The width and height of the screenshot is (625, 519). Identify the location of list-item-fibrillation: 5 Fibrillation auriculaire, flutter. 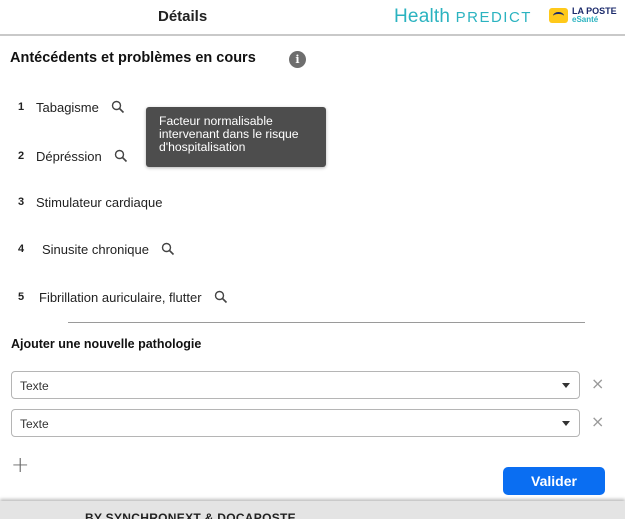
(123, 297).